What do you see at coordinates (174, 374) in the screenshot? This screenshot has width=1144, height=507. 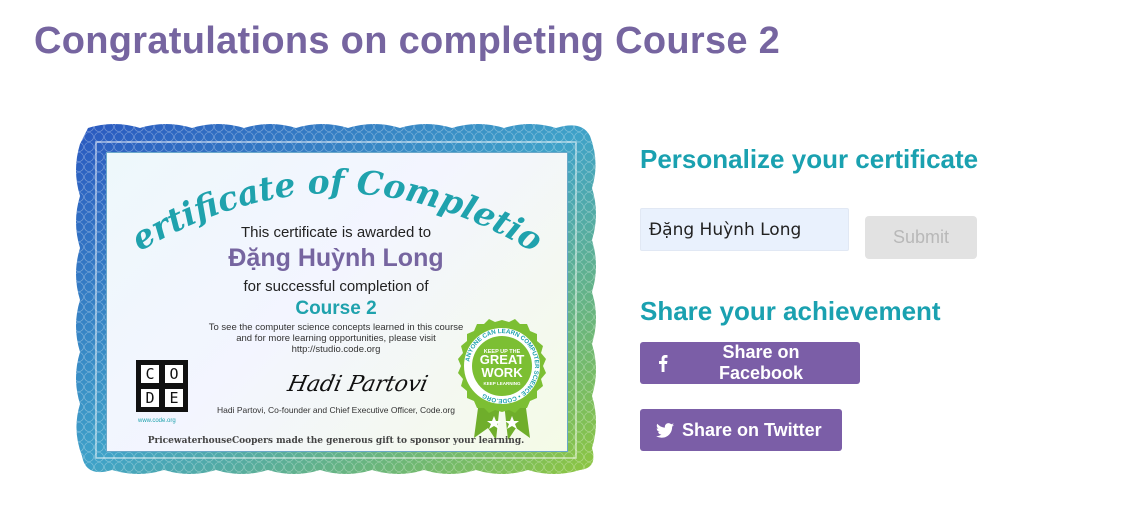 I see `logo-letter: O` at bounding box center [174, 374].